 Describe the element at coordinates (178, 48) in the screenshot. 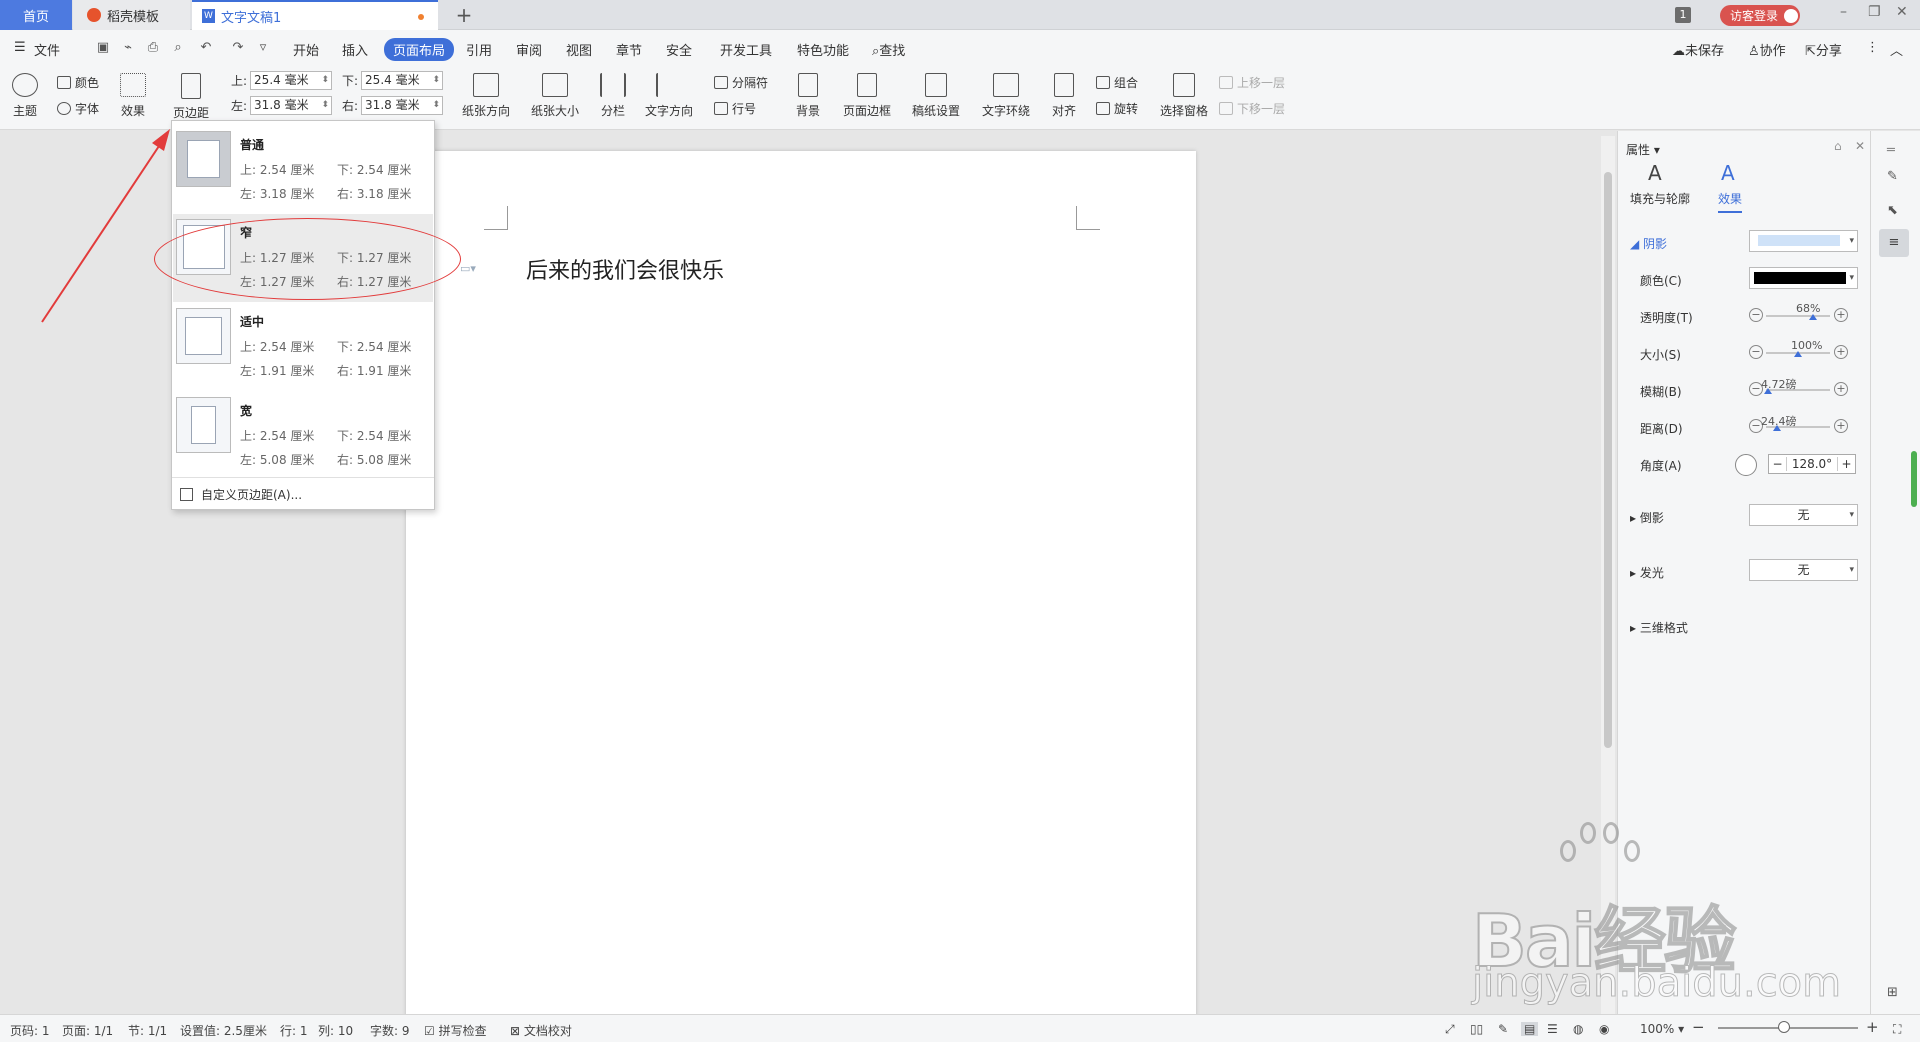

I see `print-preview-icon: ⌕` at that location.